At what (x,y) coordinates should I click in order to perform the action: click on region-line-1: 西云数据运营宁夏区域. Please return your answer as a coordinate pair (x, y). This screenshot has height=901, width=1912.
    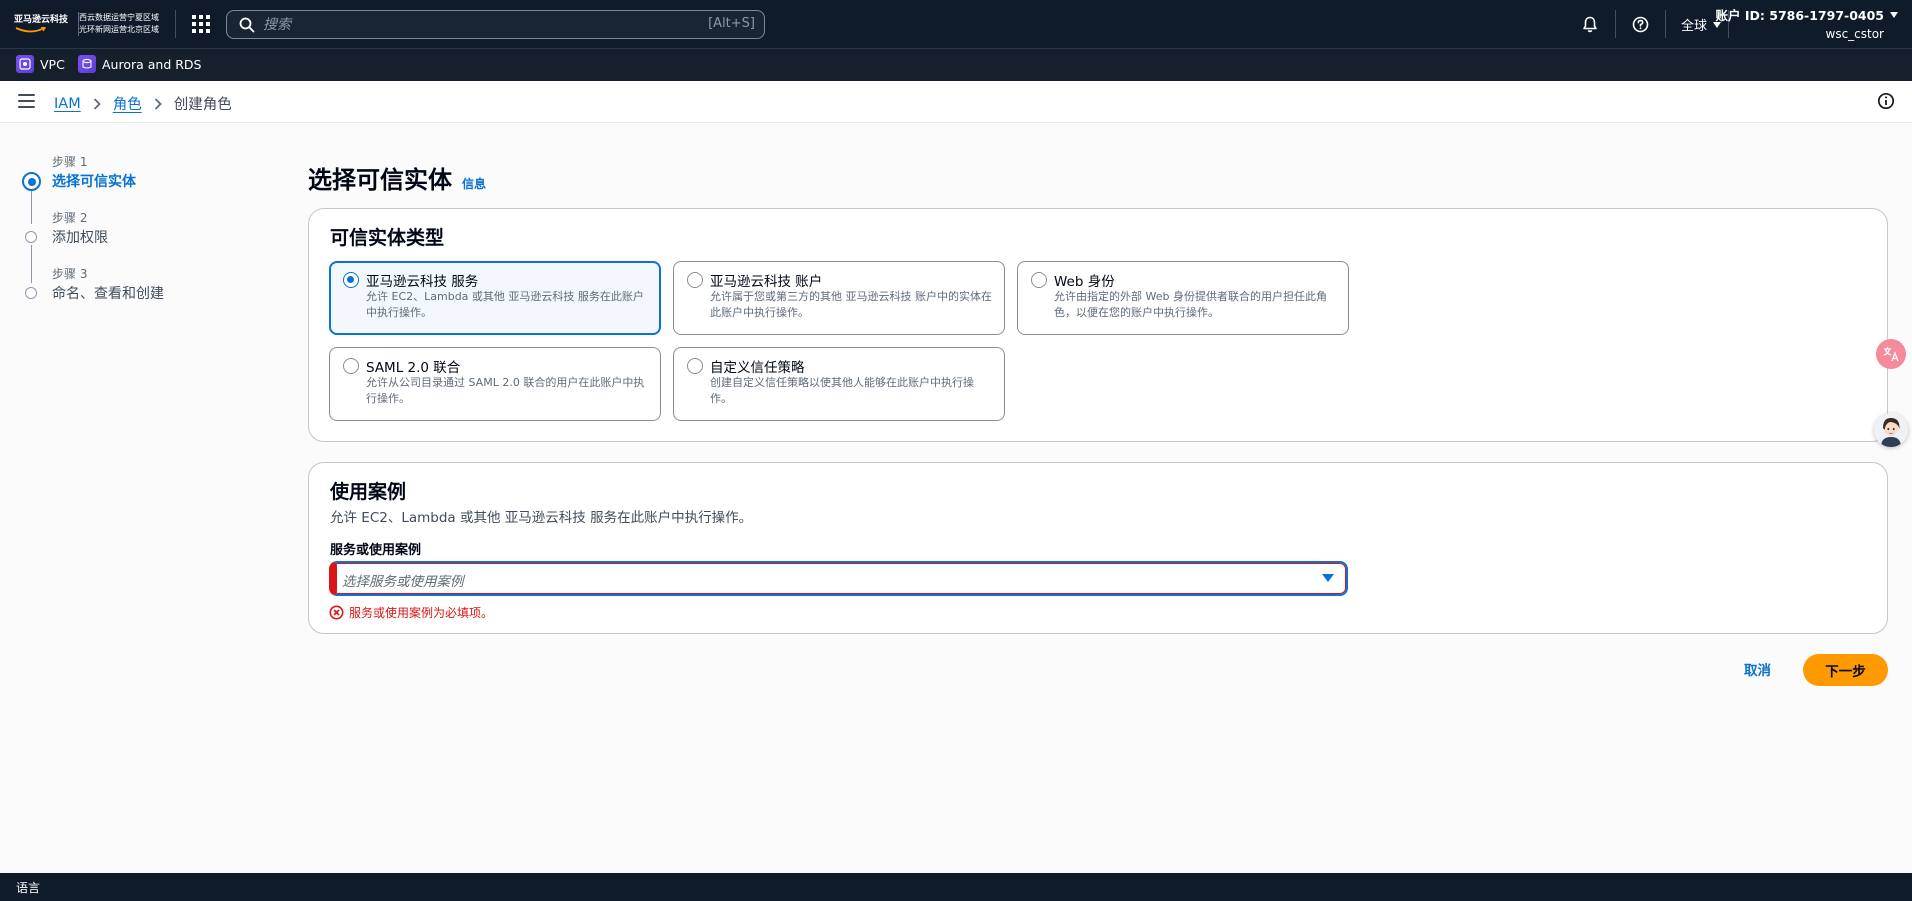
    Looking at the image, I should click on (119, 17).